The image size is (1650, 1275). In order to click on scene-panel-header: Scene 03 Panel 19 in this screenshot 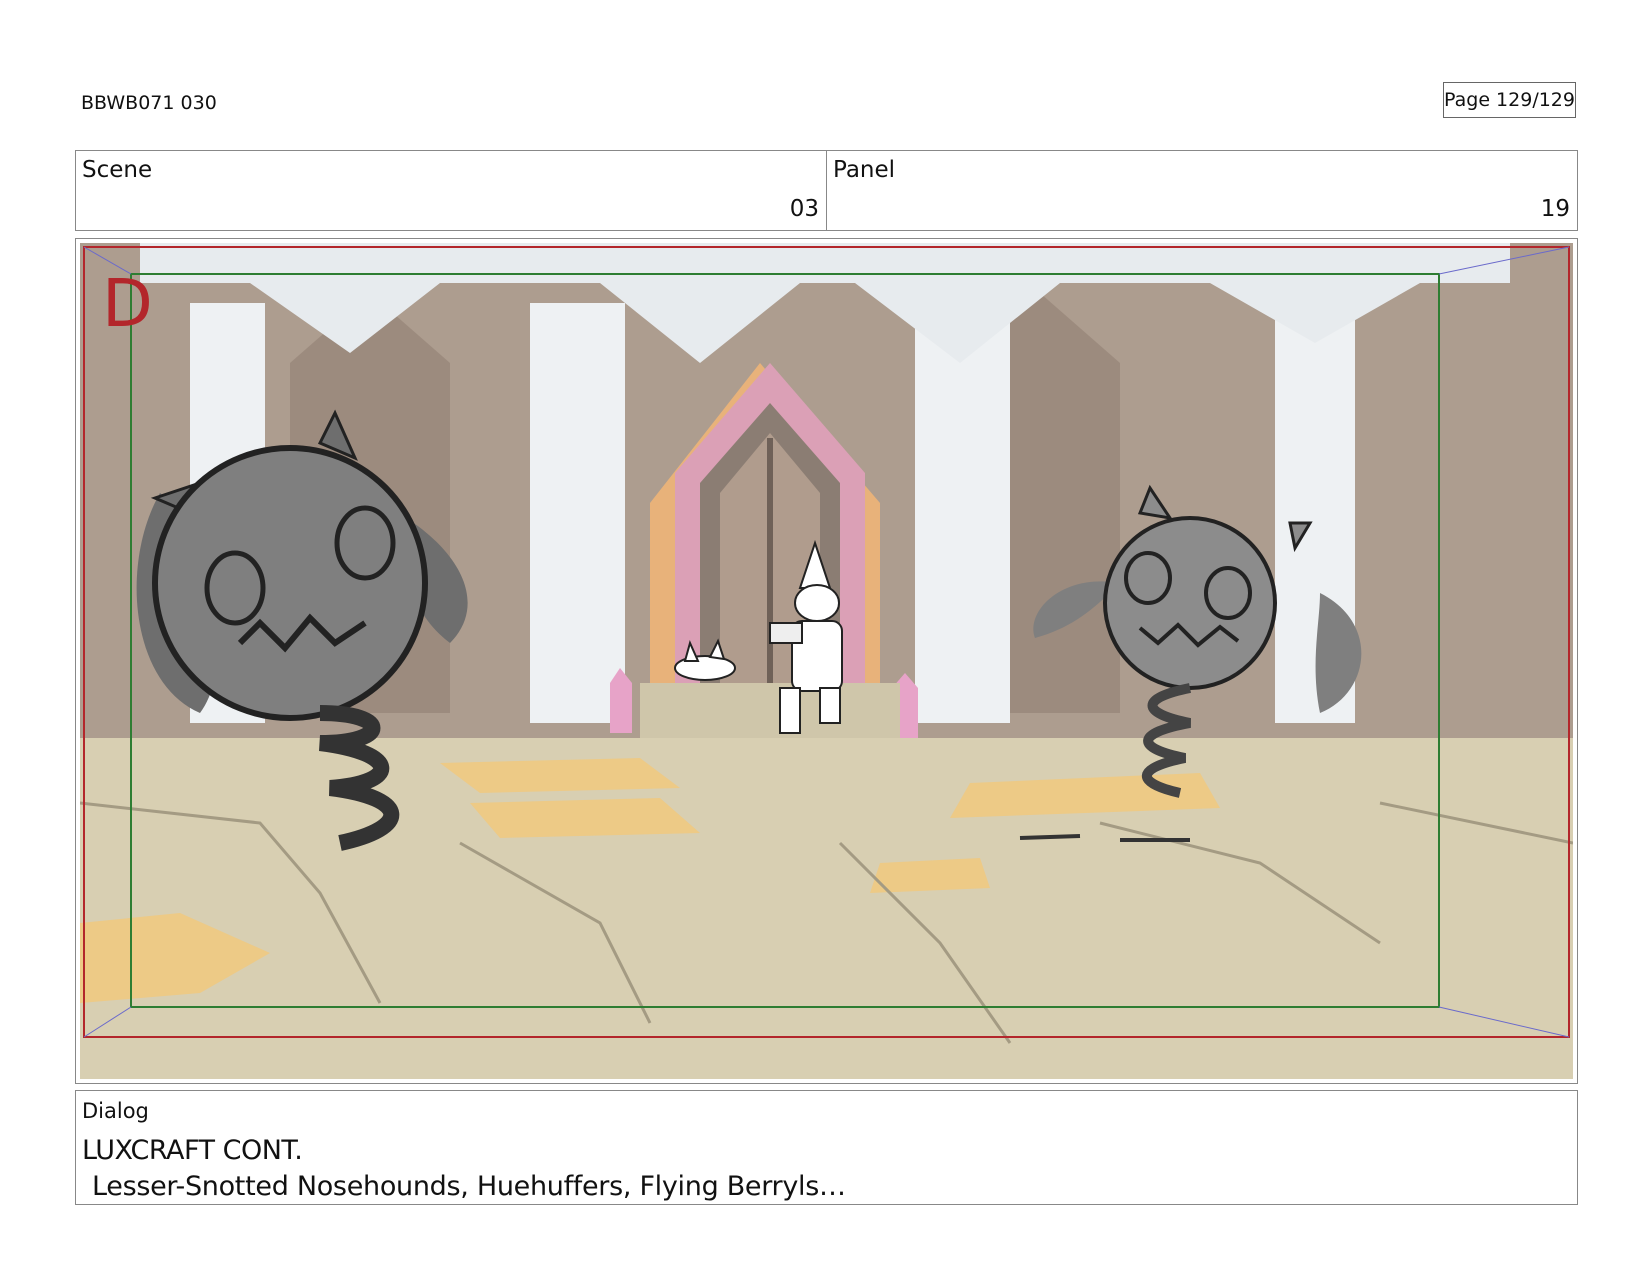, I will do `click(826, 190)`.